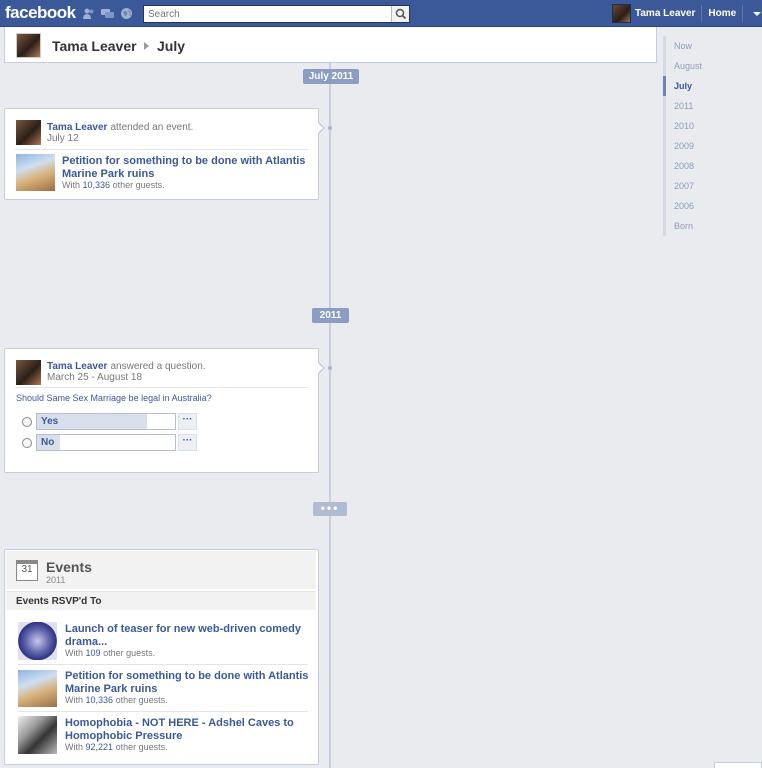  I want to click on messages-icon, so click(107, 13).